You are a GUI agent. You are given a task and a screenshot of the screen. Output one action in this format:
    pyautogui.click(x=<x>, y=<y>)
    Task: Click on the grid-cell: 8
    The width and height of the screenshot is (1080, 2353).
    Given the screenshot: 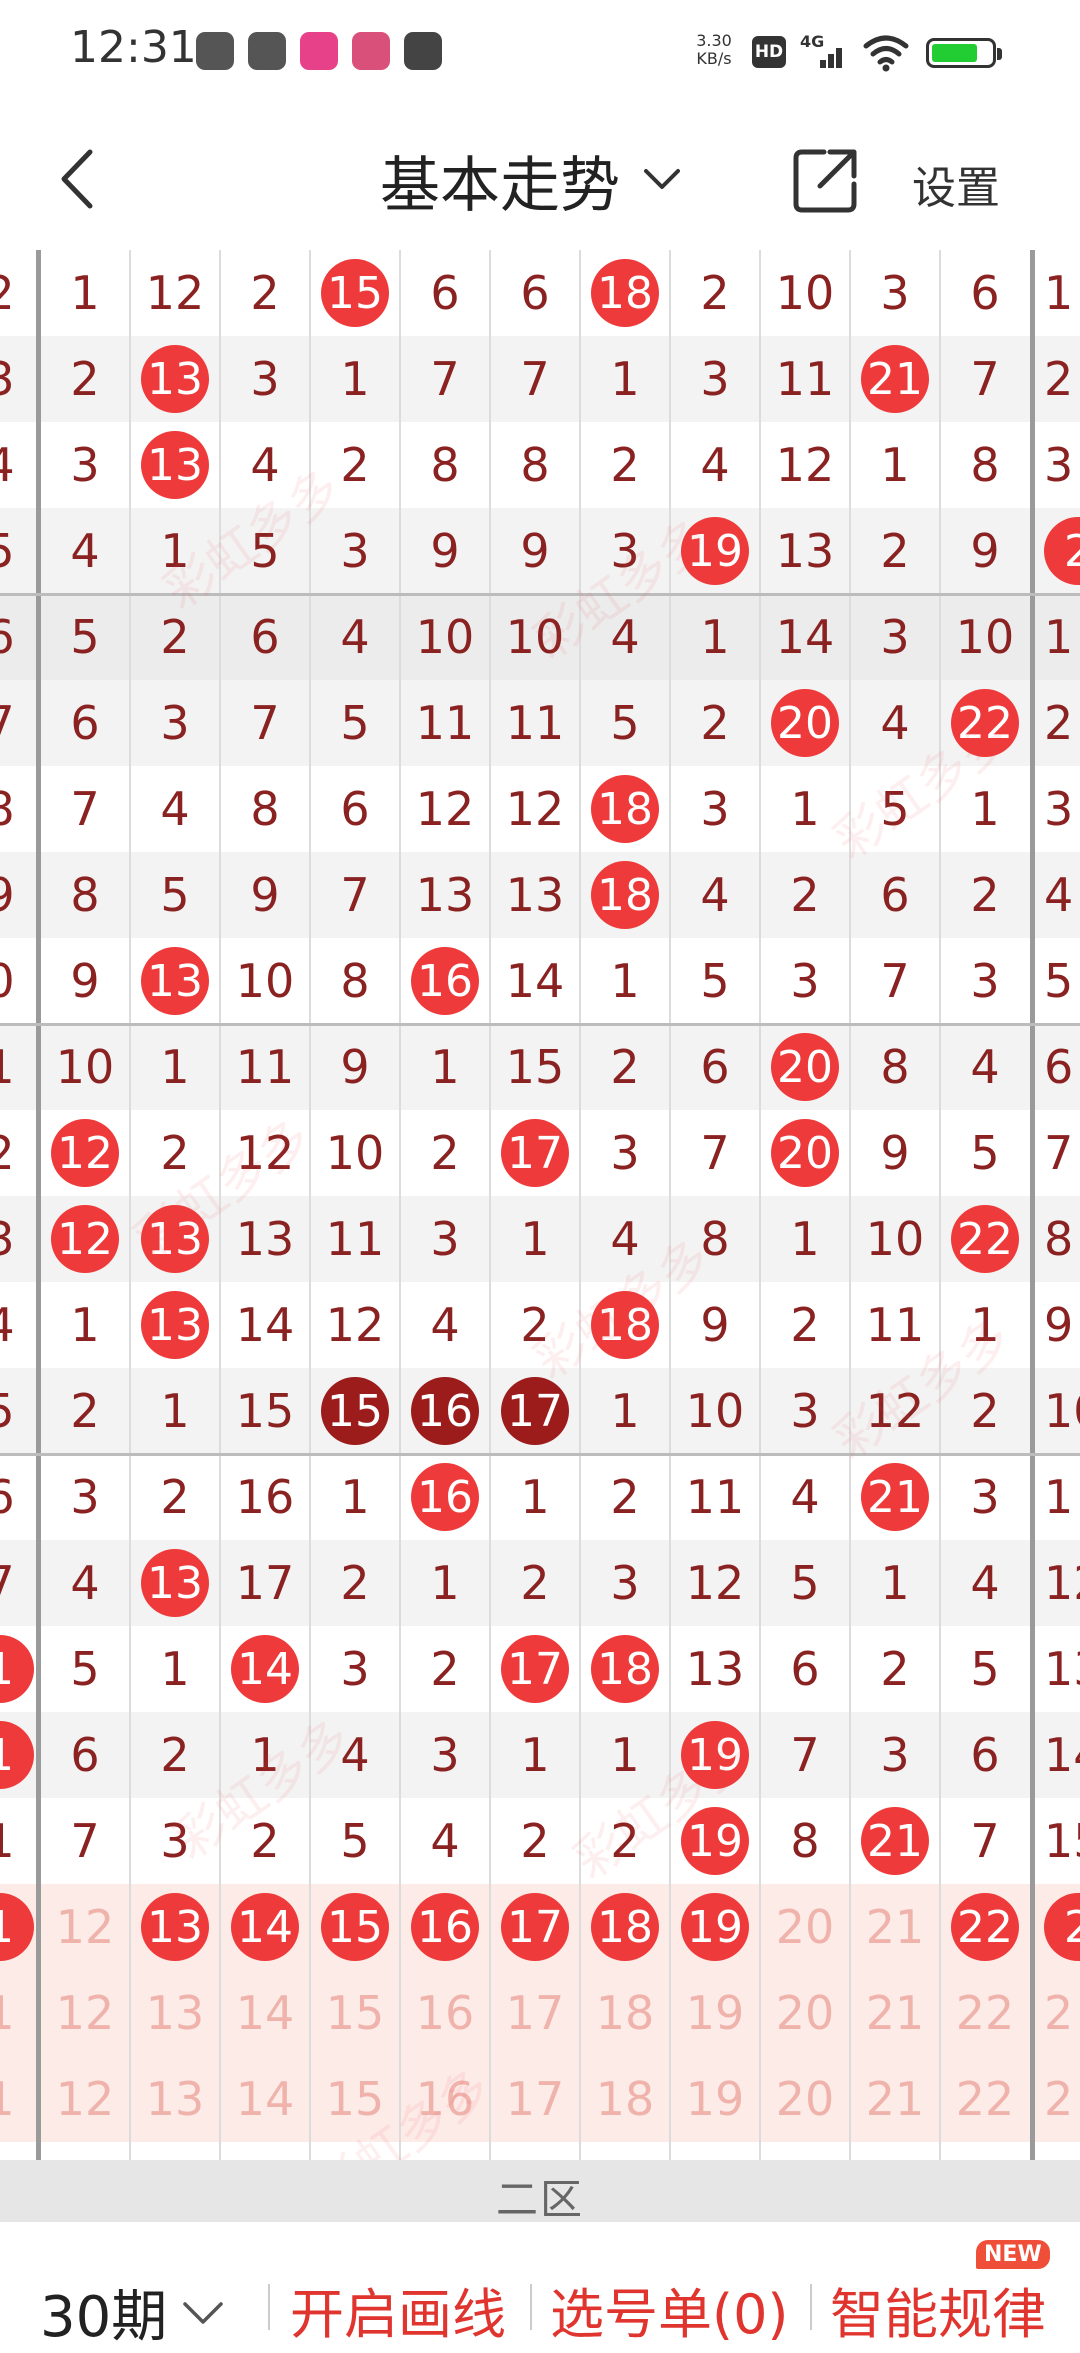 What is the action you would take?
    pyautogui.click(x=535, y=465)
    